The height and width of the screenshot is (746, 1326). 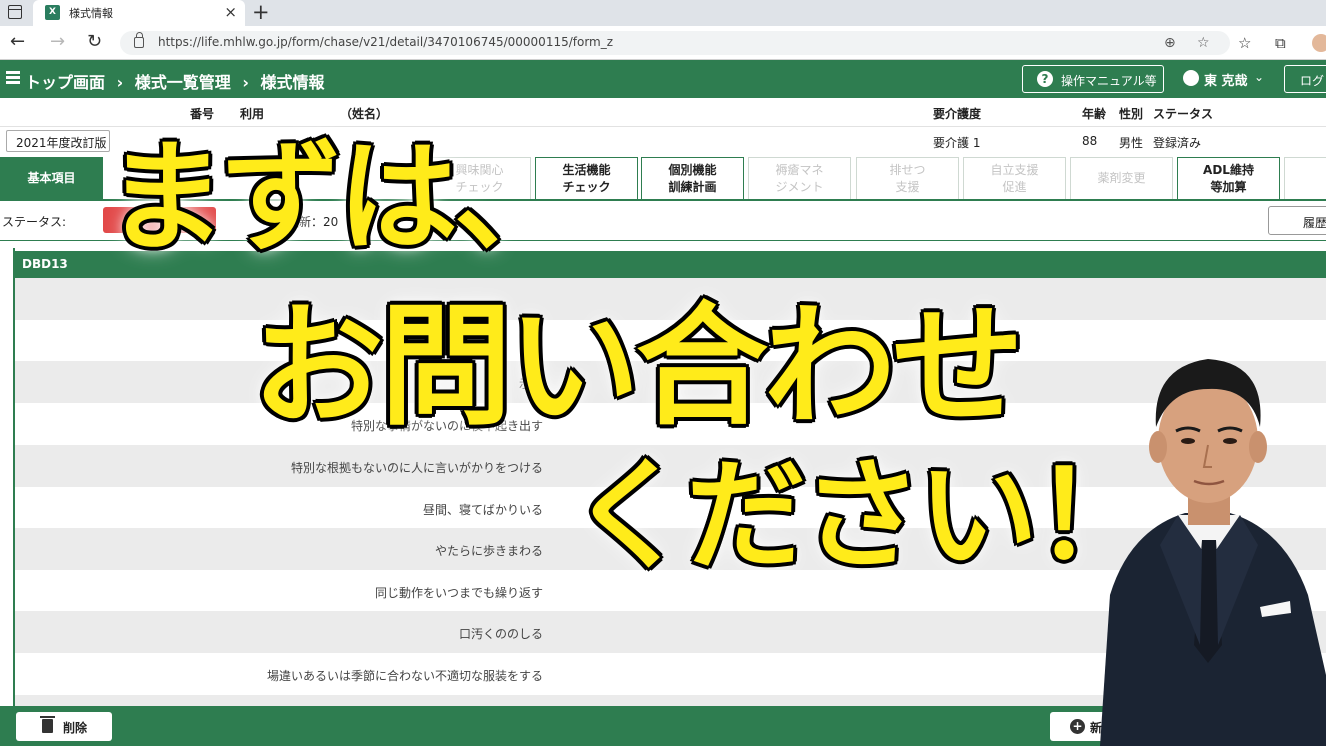 What do you see at coordinates (799, 178) in the screenshot?
I see `tab-pressure-ulcer: 褥瘡マネ ジメント` at bounding box center [799, 178].